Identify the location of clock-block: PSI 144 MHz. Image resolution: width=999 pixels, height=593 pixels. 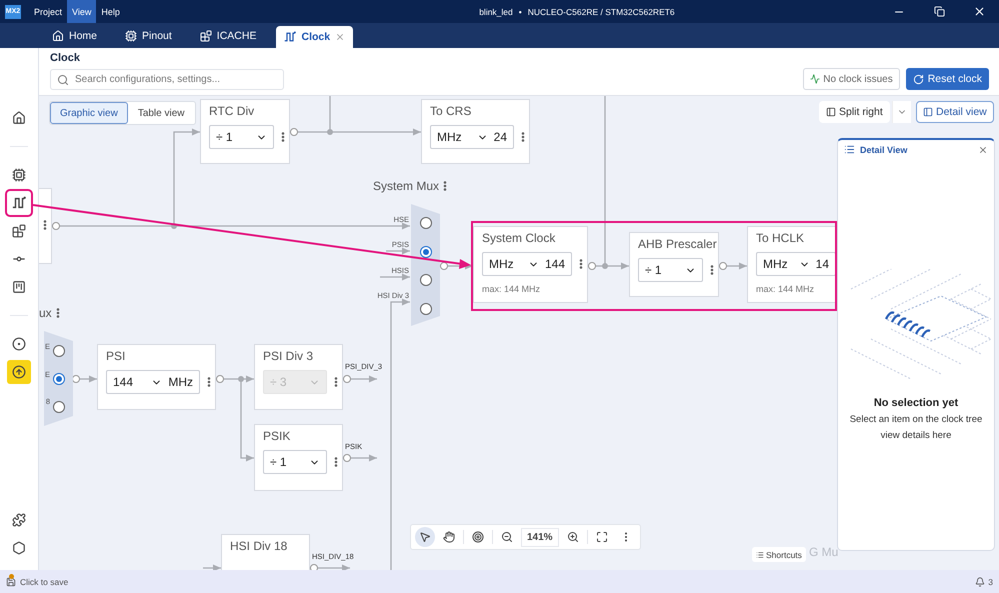
(156, 377).